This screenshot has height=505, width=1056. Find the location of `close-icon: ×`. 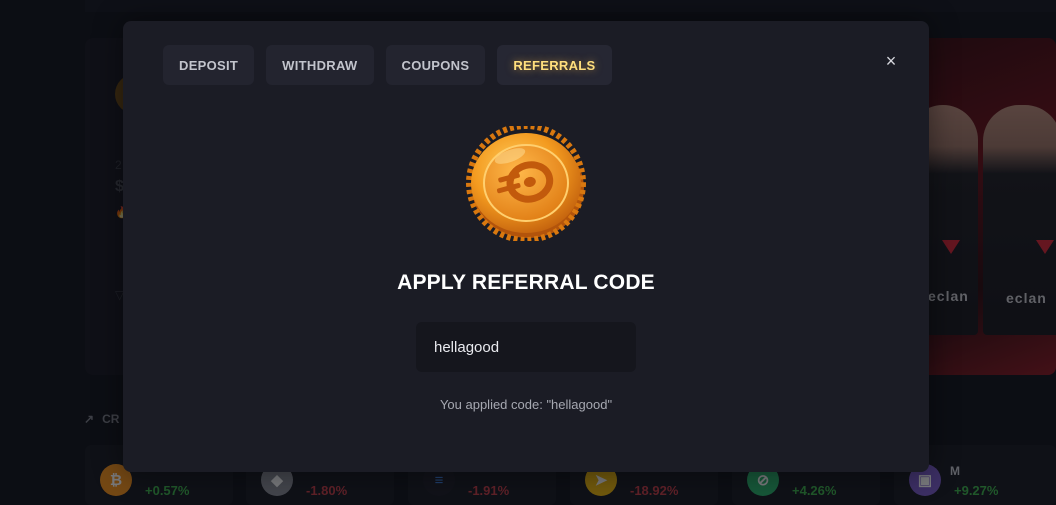

close-icon: × is located at coordinates (891, 61).